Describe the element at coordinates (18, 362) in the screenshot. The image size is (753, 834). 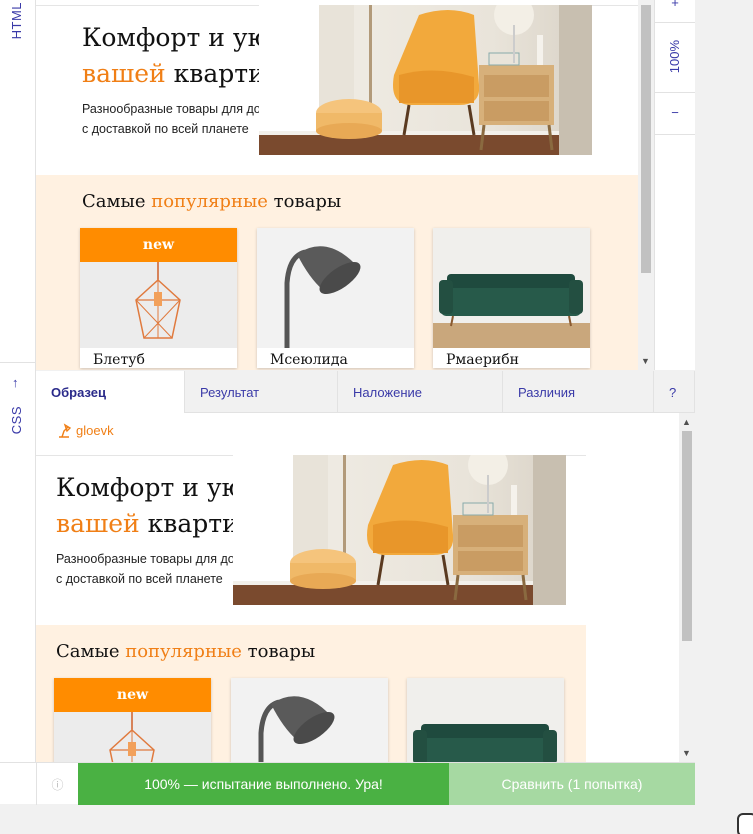
I see `rail-divider` at that location.